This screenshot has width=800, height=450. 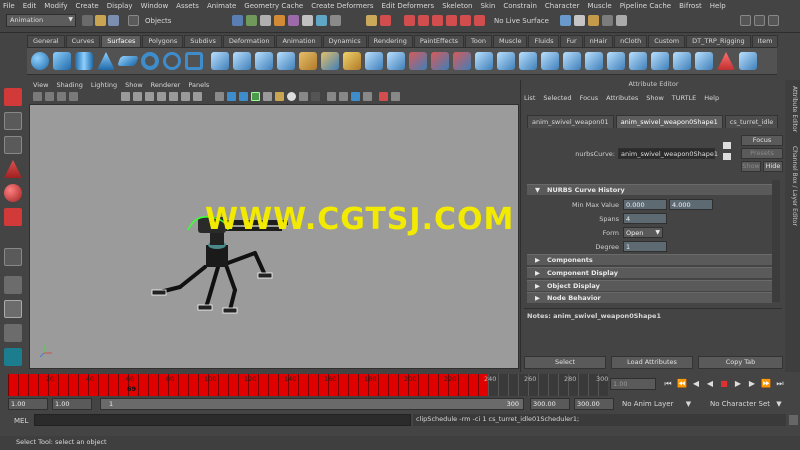 What do you see at coordinates (484, 61) in the screenshot?
I see `untrim-icon` at bounding box center [484, 61].